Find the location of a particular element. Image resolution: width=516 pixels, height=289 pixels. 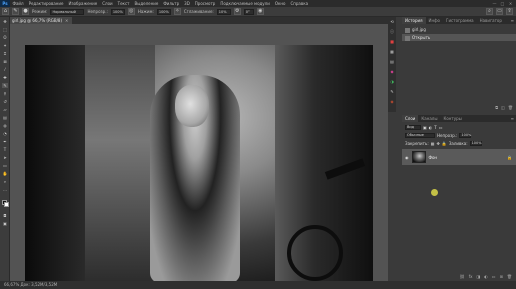

background-color-swatch is located at coordinates (6, 204).